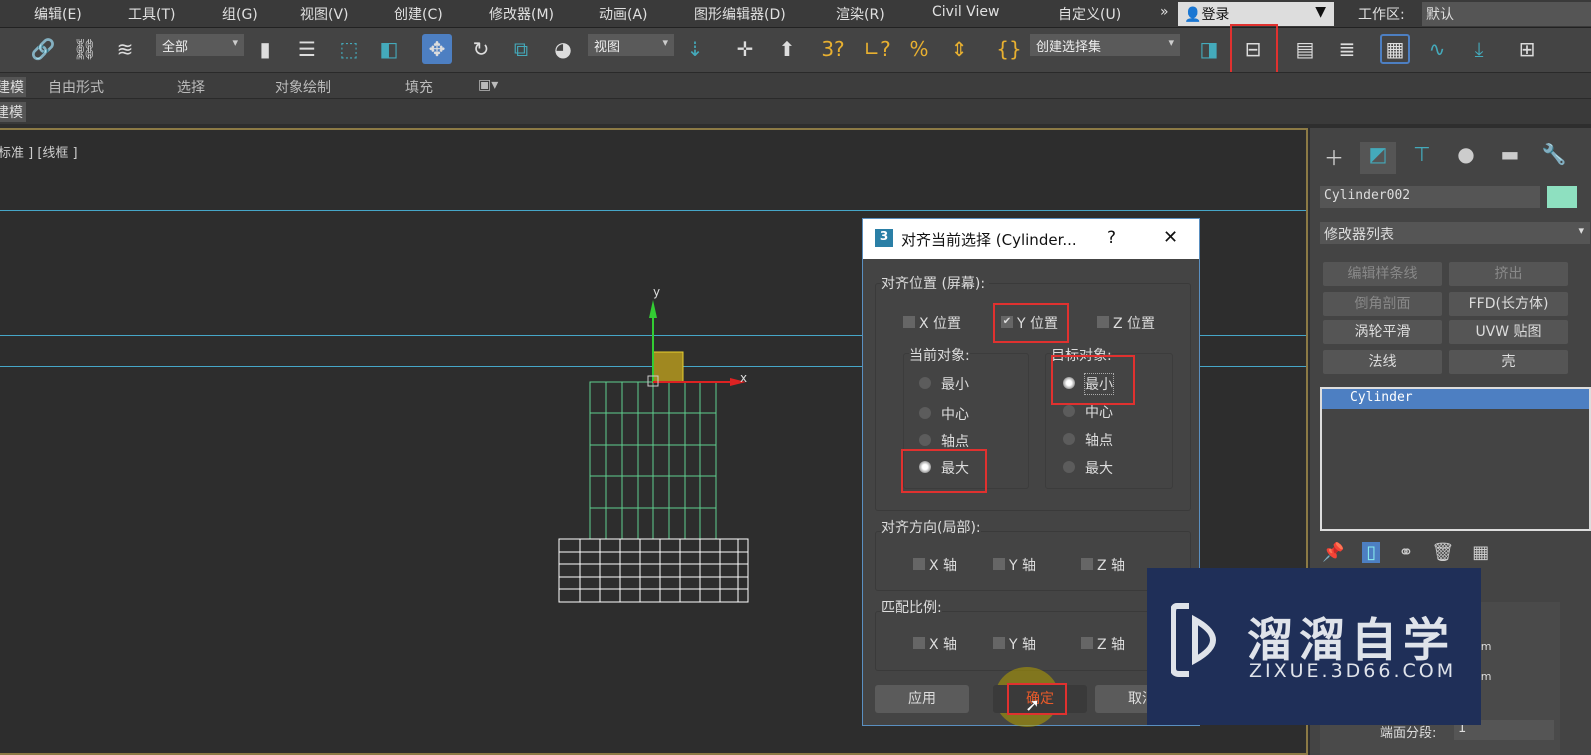  Describe the element at coordinates (39, 151) in the screenshot. I see `viewport-label: 标准 ] [线框 ]` at that location.